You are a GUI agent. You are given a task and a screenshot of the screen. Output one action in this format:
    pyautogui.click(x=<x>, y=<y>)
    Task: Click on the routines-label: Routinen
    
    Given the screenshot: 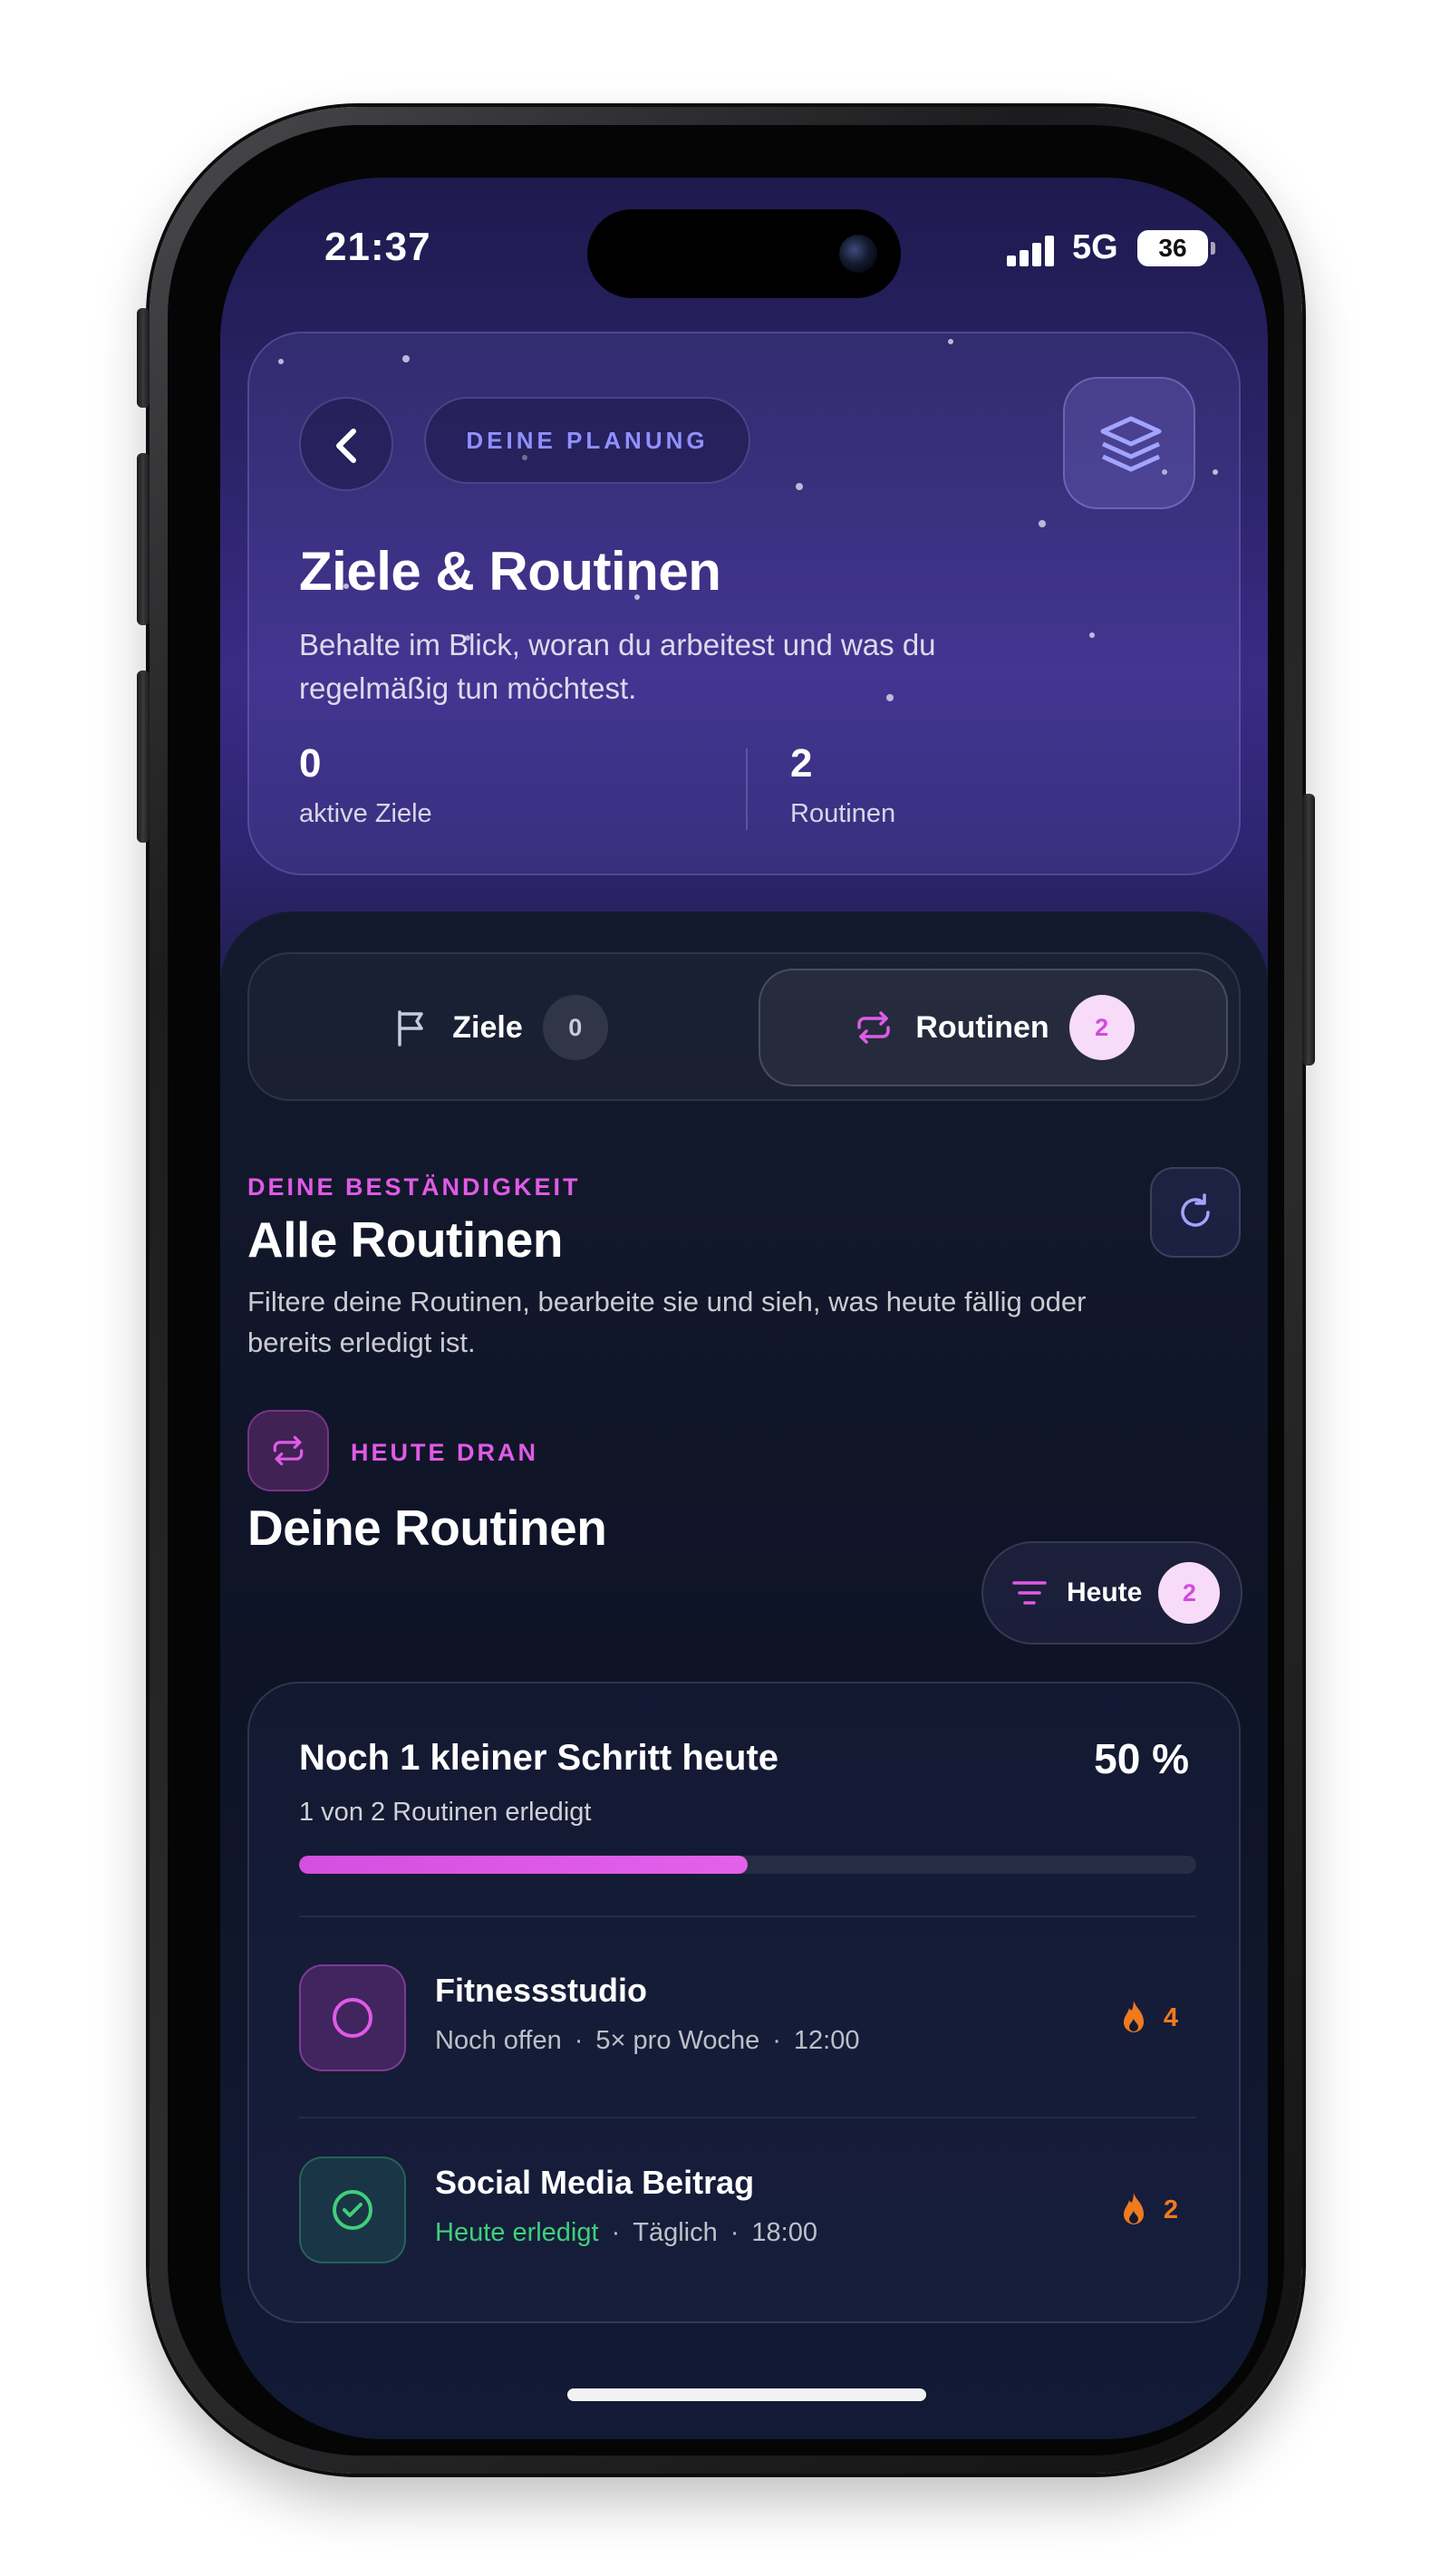 What is the action you would take?
    pyautogui.click(x=843, y=813)
    